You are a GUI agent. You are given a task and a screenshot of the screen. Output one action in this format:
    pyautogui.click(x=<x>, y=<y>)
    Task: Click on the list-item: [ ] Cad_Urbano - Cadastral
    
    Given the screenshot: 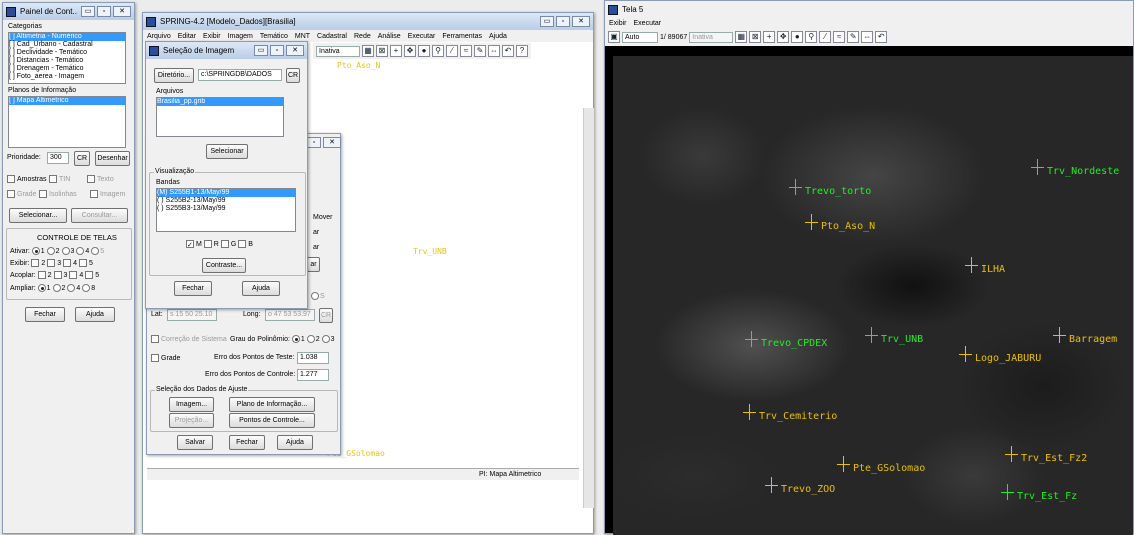 What is the action you would take?
    pyautogui.click(x=67, y=45)
    